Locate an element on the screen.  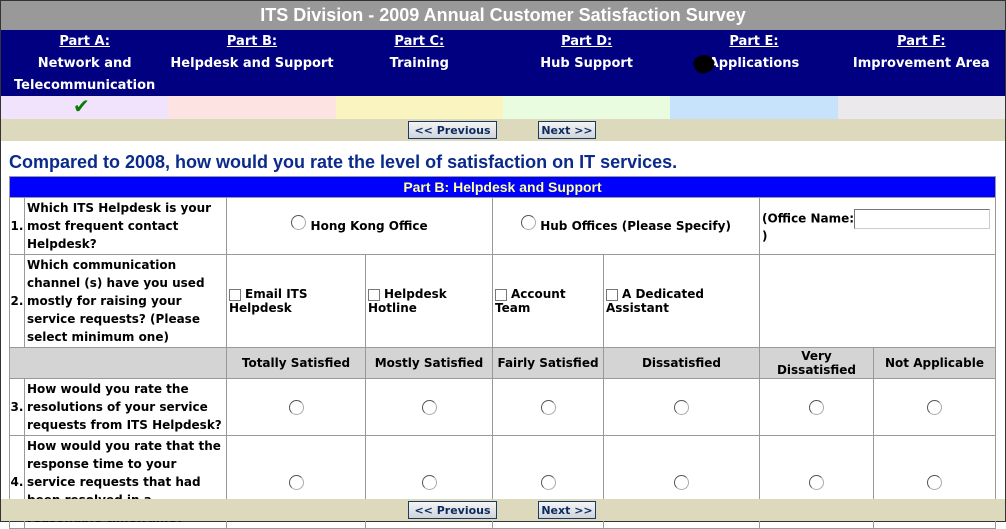
rating-header: Totally Satisfied is located at coordinates (296, 363).